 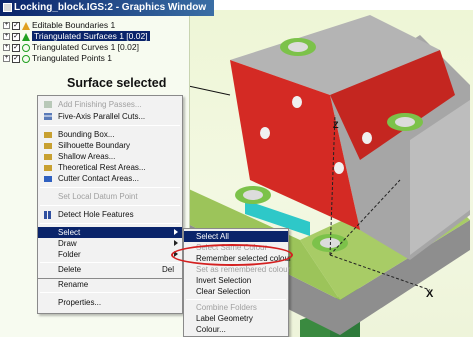 What do you see at coordinates (48, 116) in the screenshot?
I see `parallel-cuts-icon` at bounding box center [48, 116].